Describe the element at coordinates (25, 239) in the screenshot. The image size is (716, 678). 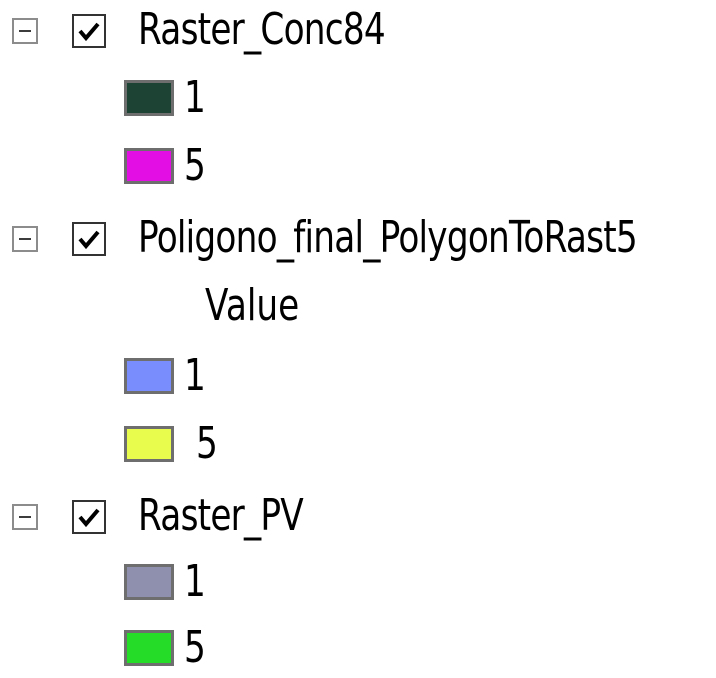
I see `collapse-layer-poligono-final-icon` at that location.